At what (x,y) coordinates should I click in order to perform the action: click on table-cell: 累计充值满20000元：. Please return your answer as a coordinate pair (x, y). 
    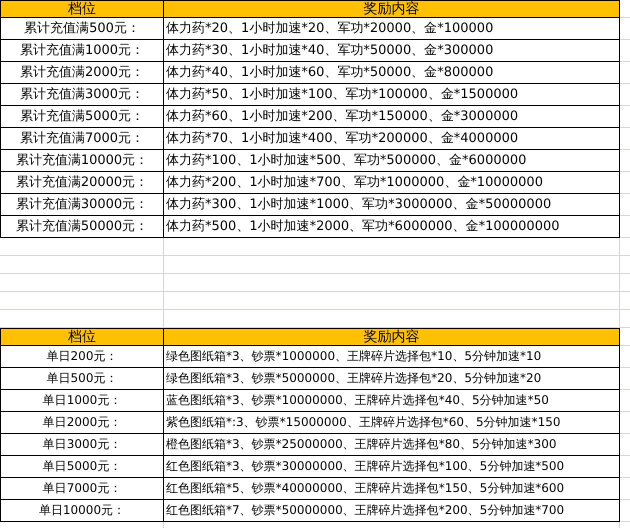
    Looking at the image, I should click on (82, 183).